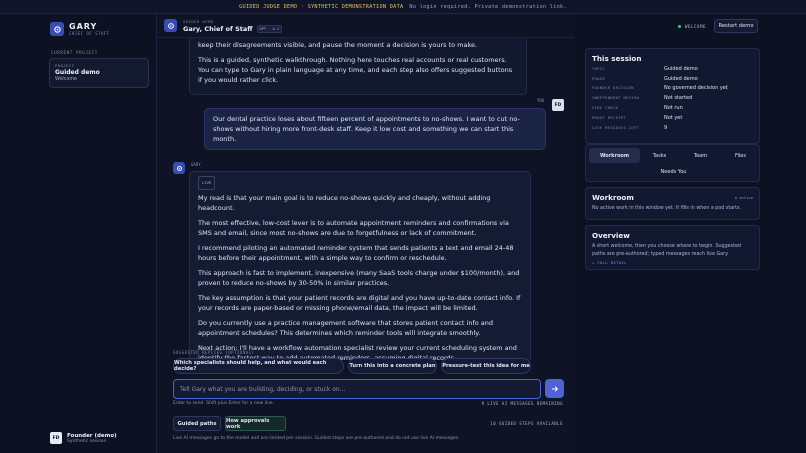 The image size is (806, 453). What do you see at coordinates (637, 107) in the screenshot?
I see `session-row: VIBE CHECK Not run` at bounding box center [637, 107].